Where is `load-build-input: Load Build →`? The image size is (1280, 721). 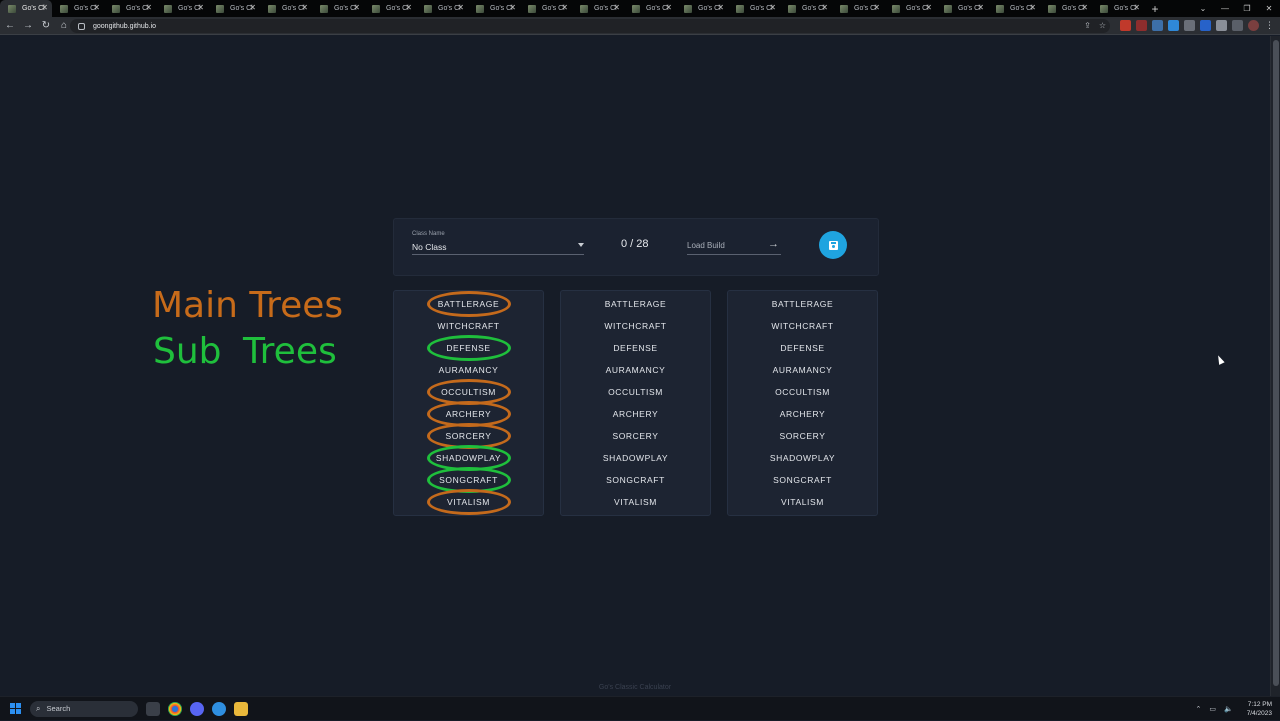
load-build-input: Load Build → is located at coordinates (734, 246).